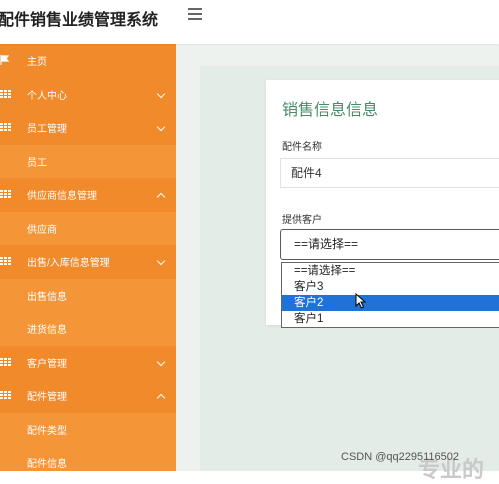 This screenshot has height=484, width=499. Describe the element at coordinates (79, 20) in the screenshot. I see `app-title: 配件销售业绩管理系统` at that location.